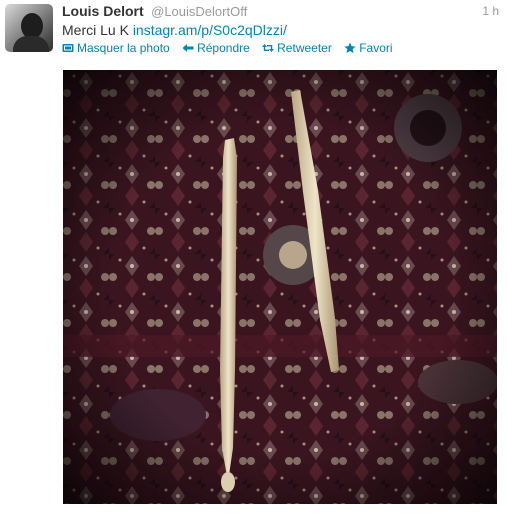 This screenshot has height=513, width=507. What do you see at coordinates (31, 44) in the screenshot?
I see `avatar-body` at bounding box center [31, 44].